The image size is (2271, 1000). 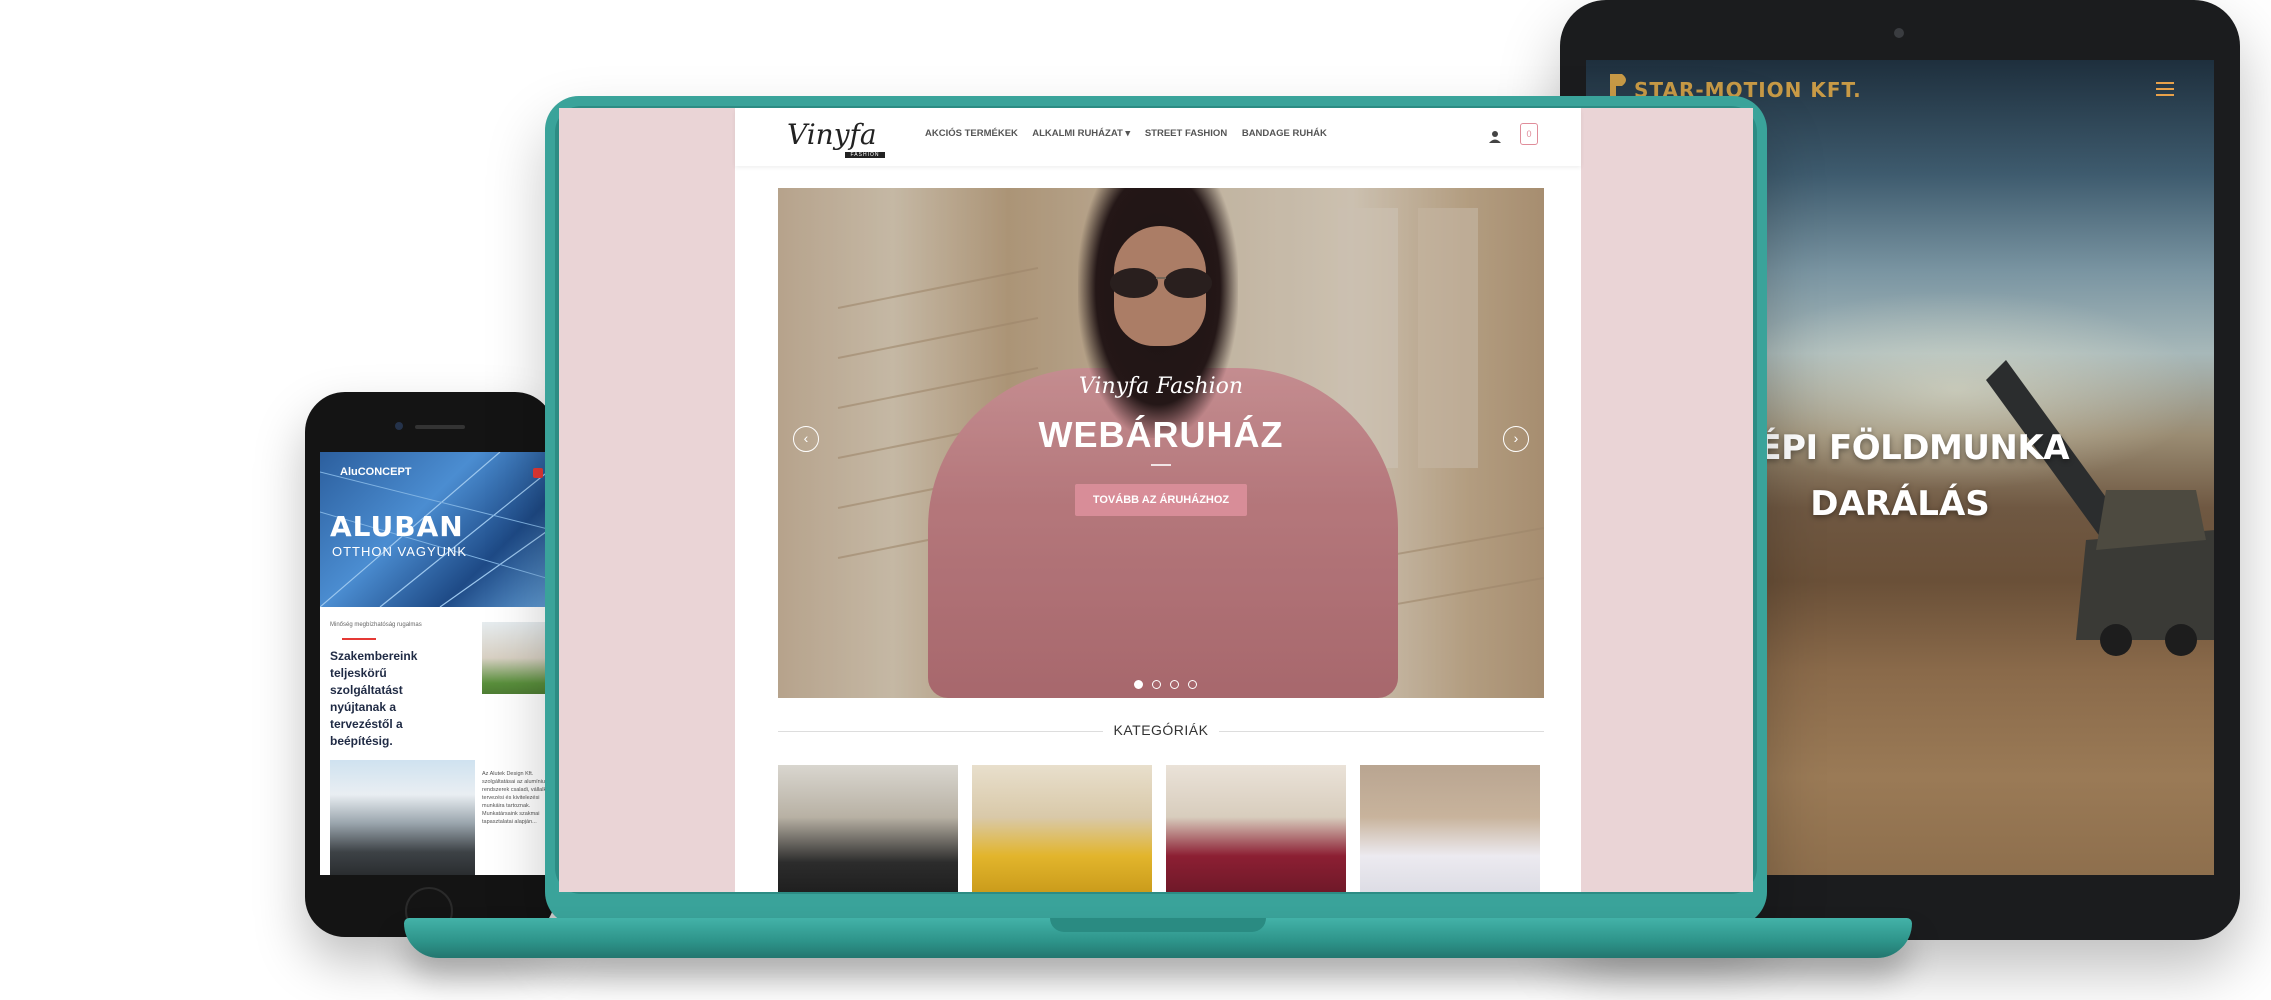 I want to click on categories-title: KATEGÓRIÁK, so click(x=1161, y=730).